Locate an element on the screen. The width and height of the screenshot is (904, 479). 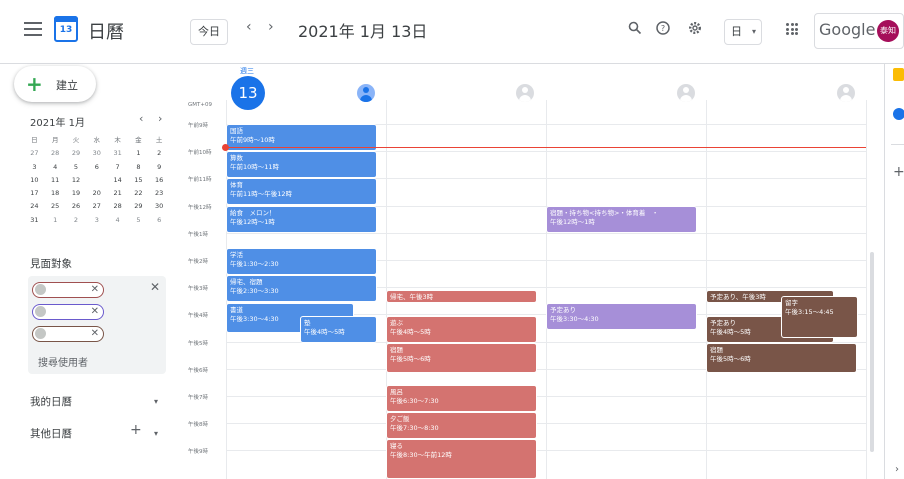
mini-day: 17 is located at coordinates (34, 193).